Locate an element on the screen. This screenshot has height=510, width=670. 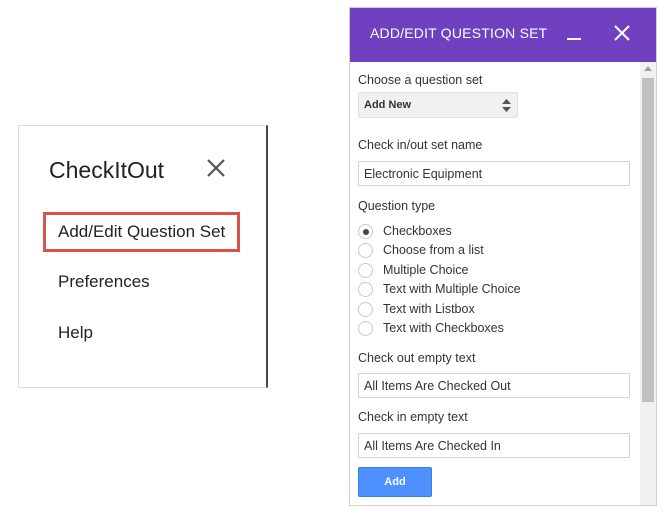
check-in-empty-input is located at coordinates (494, 445).